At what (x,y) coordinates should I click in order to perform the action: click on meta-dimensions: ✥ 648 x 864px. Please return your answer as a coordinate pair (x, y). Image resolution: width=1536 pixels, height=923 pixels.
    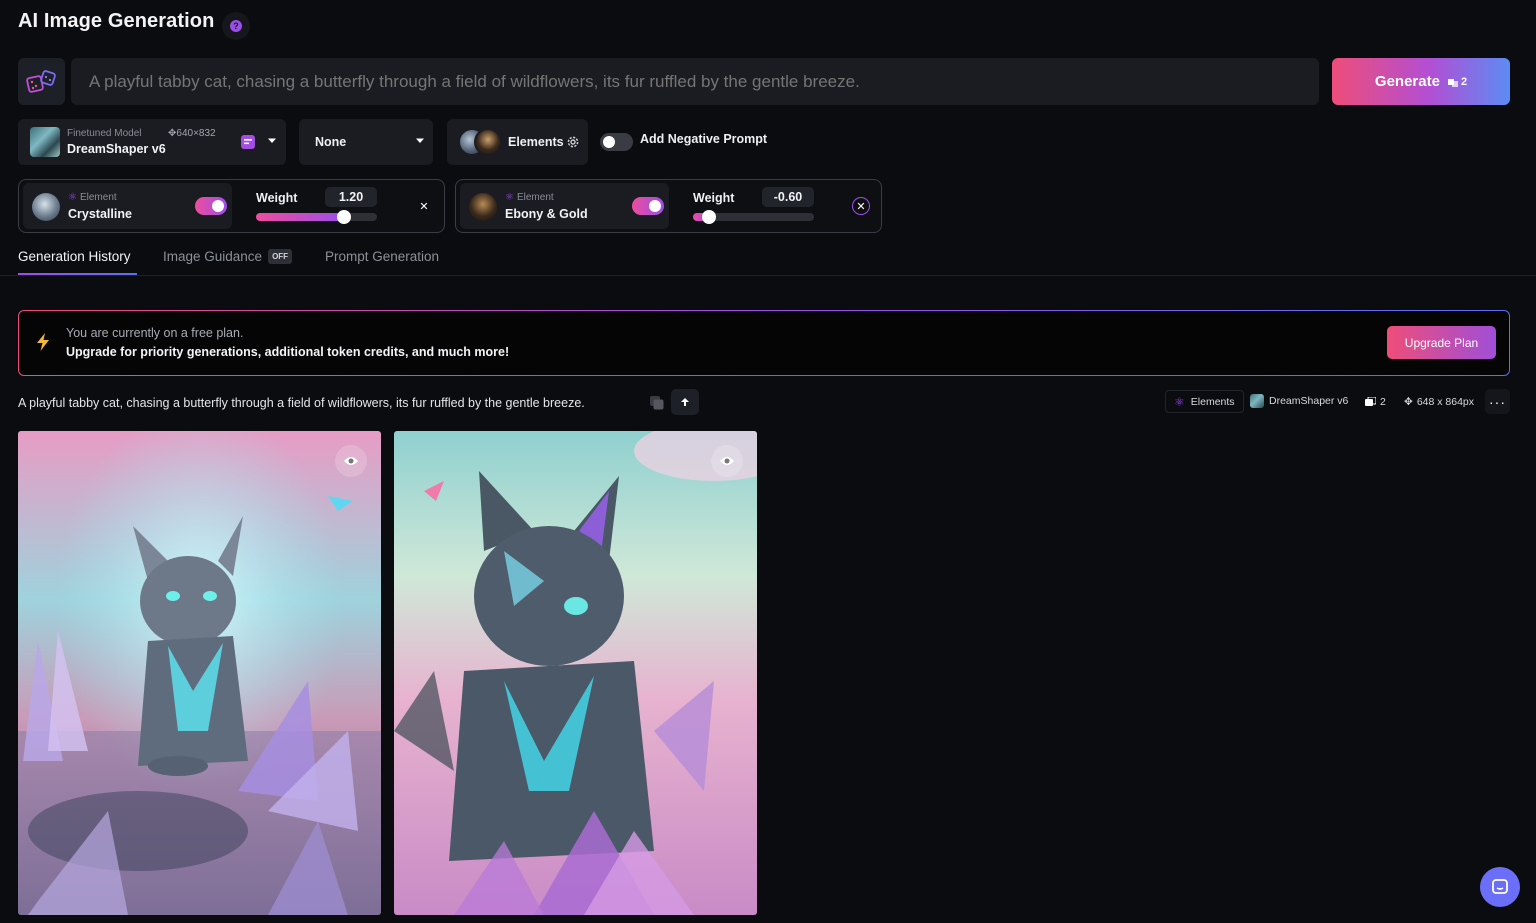
    Looking at the image, I should click on (1439, 402).